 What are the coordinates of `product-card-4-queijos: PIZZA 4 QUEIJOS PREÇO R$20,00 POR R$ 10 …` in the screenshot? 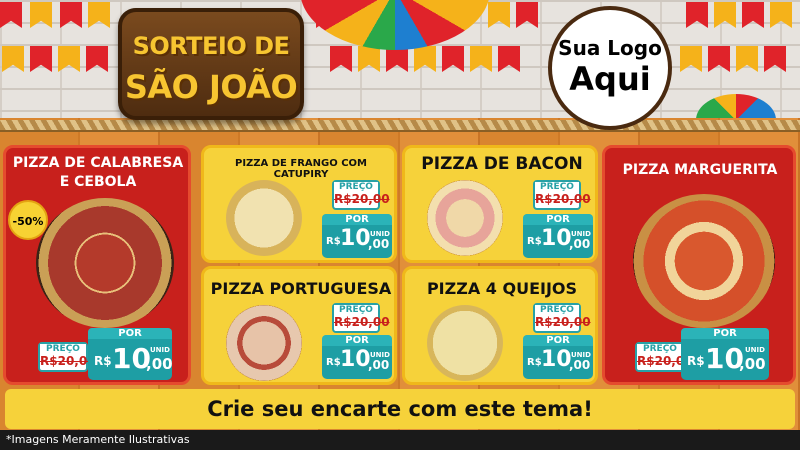 It's located at (500, 325).